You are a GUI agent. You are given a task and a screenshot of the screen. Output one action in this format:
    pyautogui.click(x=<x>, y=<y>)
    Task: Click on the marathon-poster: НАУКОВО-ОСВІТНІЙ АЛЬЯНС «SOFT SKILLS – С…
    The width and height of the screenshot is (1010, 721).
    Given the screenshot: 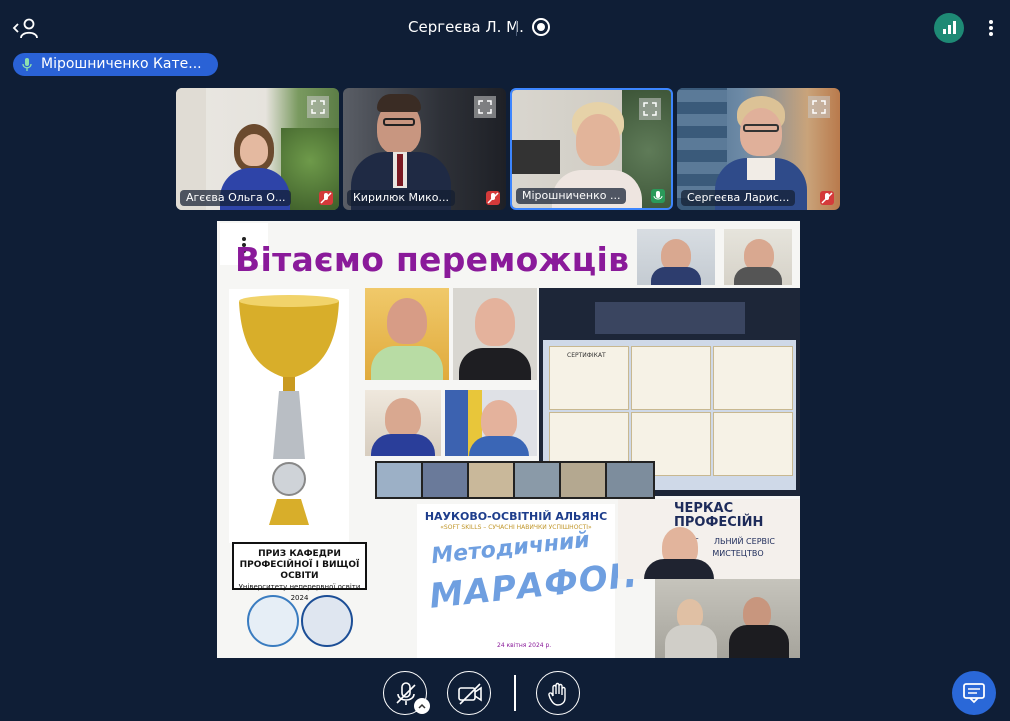 What is the action you would take?
    pyautogui.click(x=528, y=581)
    